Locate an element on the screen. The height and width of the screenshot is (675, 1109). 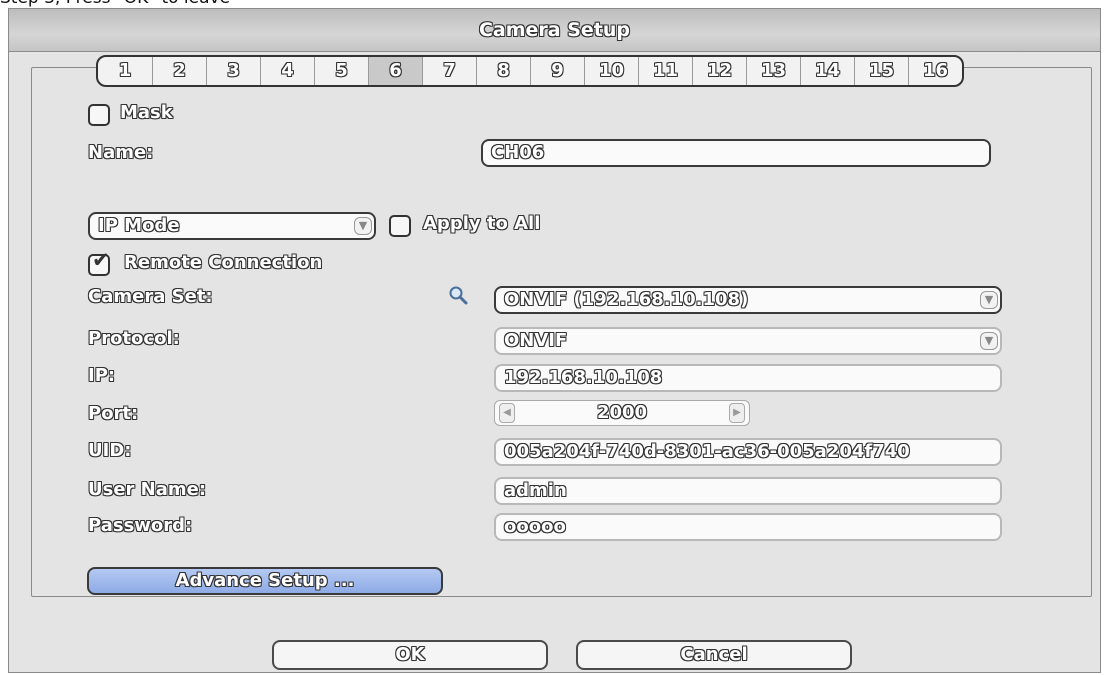
tab-channel-16: 16 is located at coordinates (935, 71).